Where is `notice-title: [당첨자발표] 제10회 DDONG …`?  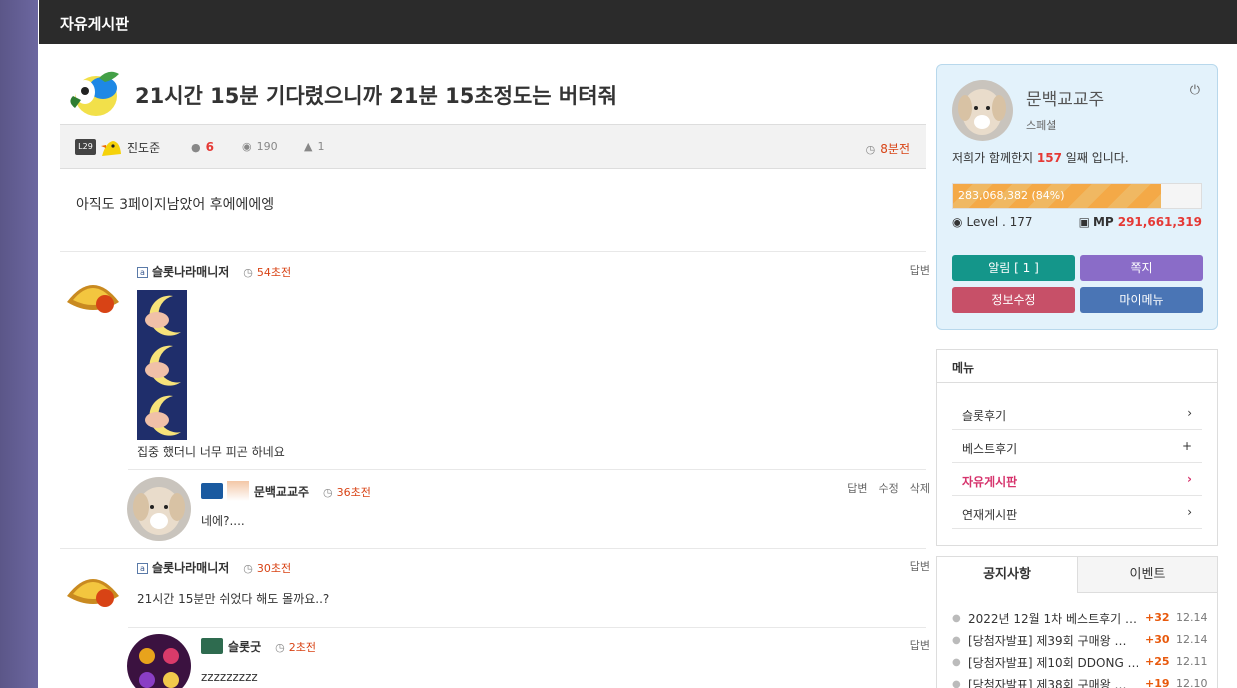
notice-title: [당첨자발표] 제10회 DDONG … is located at coordinates (1053, 663).